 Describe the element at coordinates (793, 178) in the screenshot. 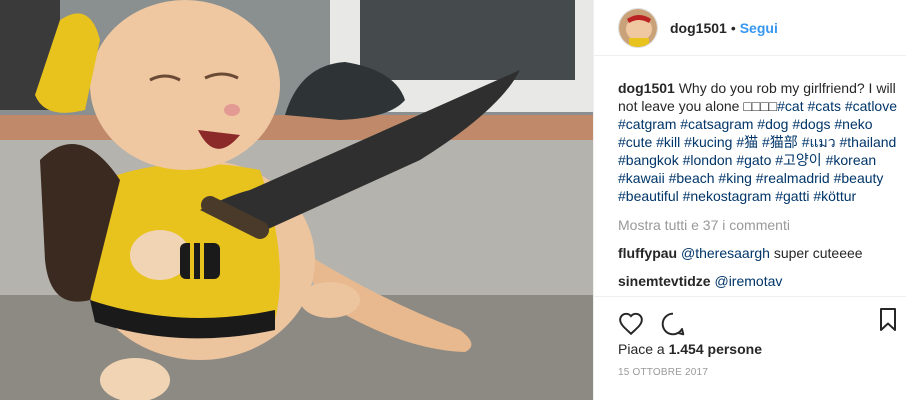

I see `hashtag-link: #realmadrid` at that location.